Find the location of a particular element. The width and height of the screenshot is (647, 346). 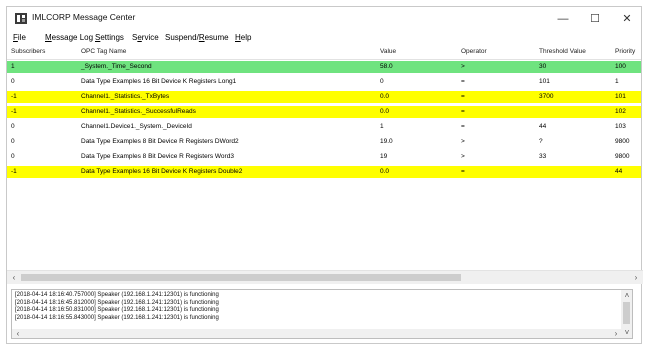

cell-priority: 44 is located at coordinates (619, 171).